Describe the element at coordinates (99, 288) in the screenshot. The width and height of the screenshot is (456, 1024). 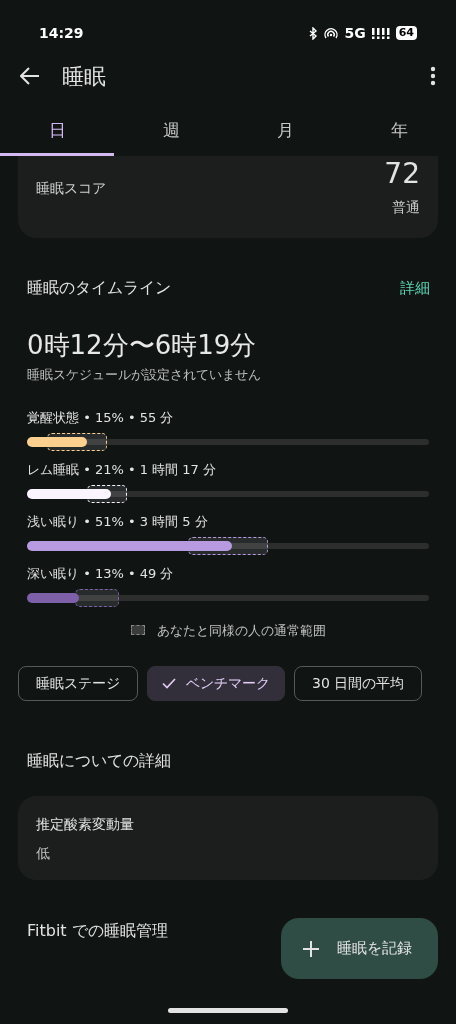
I see `section-heading: 睡眠のタイムライン` at that location.